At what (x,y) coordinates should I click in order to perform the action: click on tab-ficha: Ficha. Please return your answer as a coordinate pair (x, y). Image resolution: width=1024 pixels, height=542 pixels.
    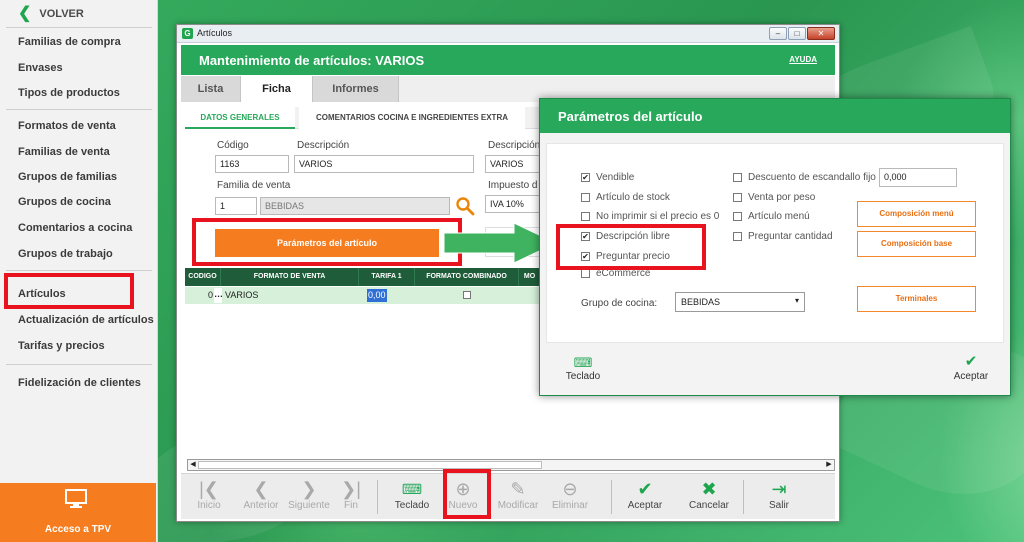
    Looking at the image, I should click on (277, 89).